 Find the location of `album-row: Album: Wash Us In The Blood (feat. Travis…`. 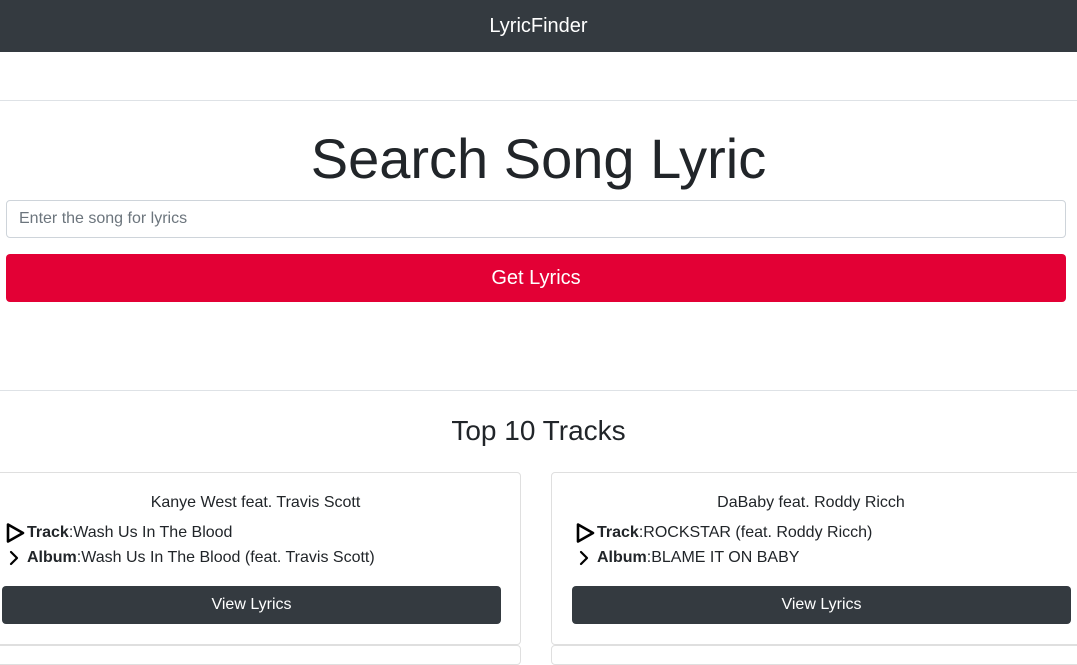

album-row: Album: Wash Us In The Blood (feat. Travis… is located at coordinates (190, 558).